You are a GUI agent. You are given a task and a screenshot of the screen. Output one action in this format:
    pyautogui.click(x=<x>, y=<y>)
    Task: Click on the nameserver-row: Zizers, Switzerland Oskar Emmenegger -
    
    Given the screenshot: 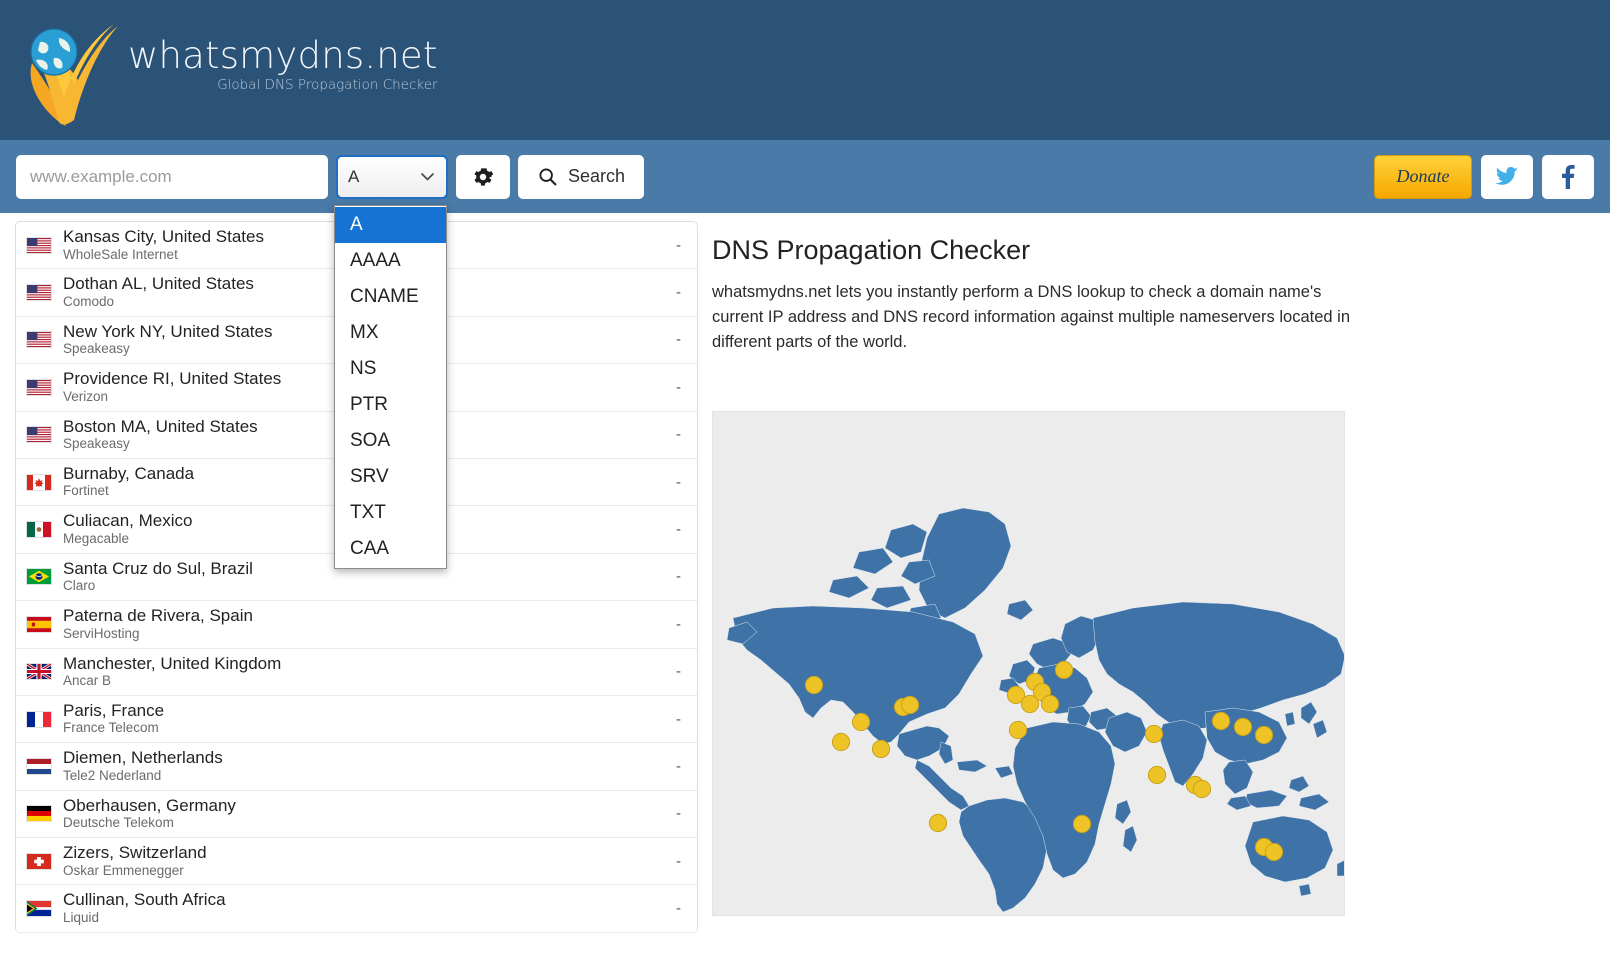 What is the action you would take?
    pyautogui.click(x=356, y=862)
    